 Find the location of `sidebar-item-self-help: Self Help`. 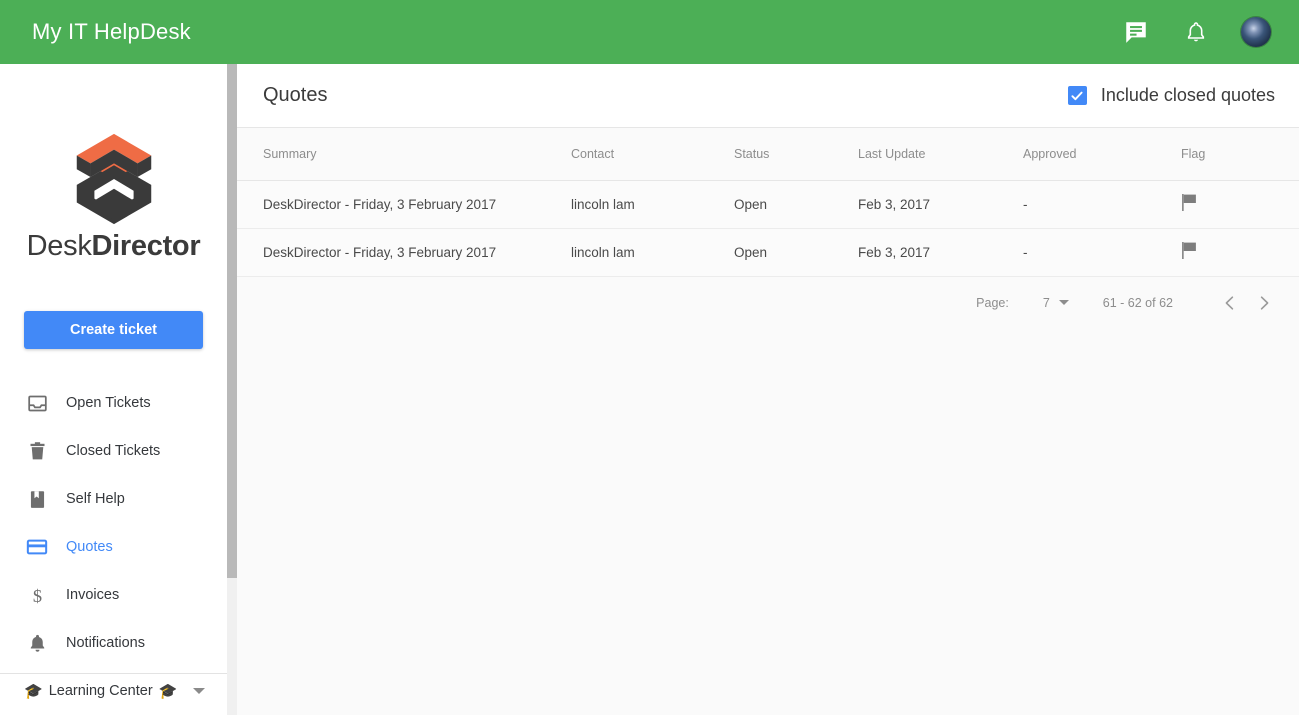

sidebar-item-self-help: Self Help is located at coordinates (113, 499).